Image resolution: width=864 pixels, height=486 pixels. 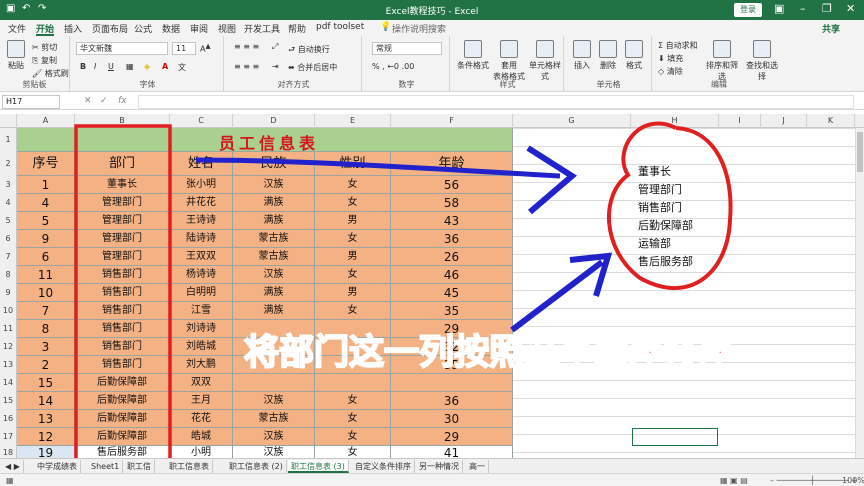 I want to click on department-column-highlight, so click(x=123, y=293).